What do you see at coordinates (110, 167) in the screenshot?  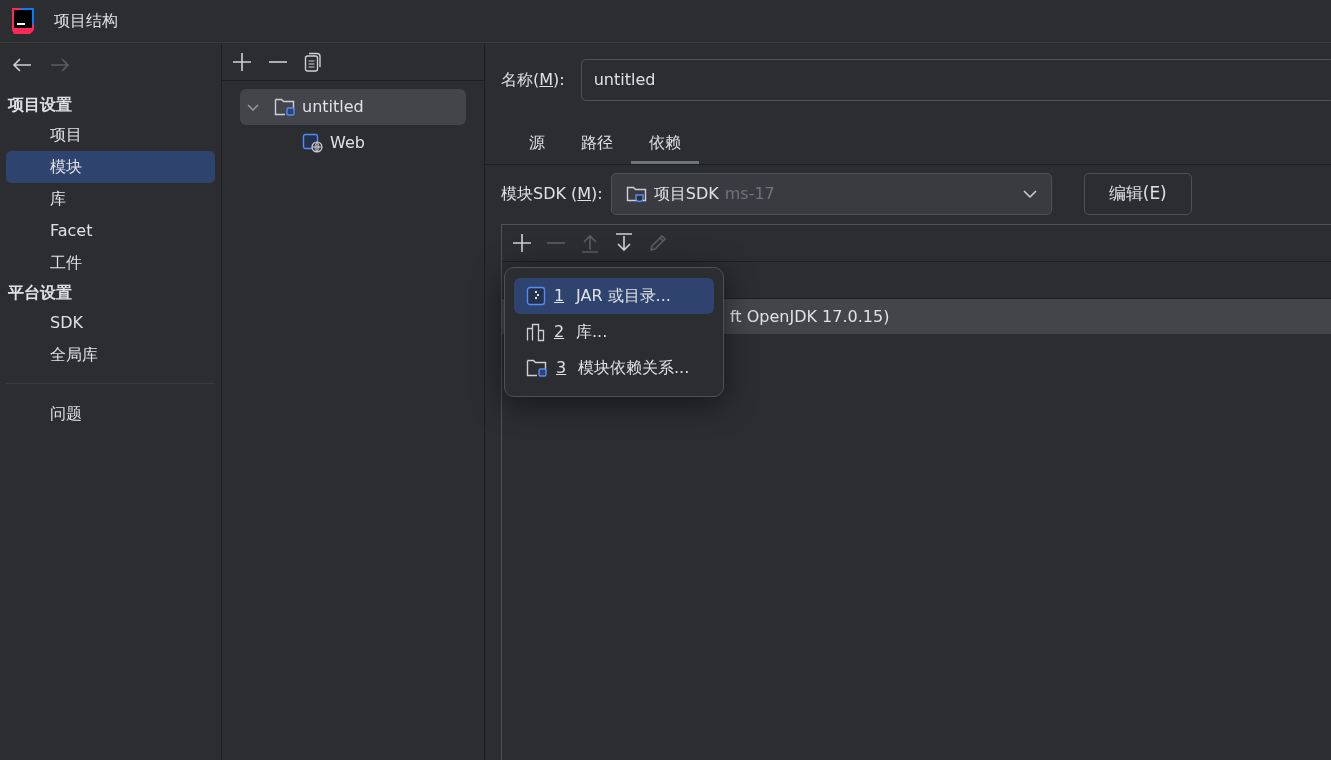 I see `sidebar-item: 模块` at bounding box center [110, 167].